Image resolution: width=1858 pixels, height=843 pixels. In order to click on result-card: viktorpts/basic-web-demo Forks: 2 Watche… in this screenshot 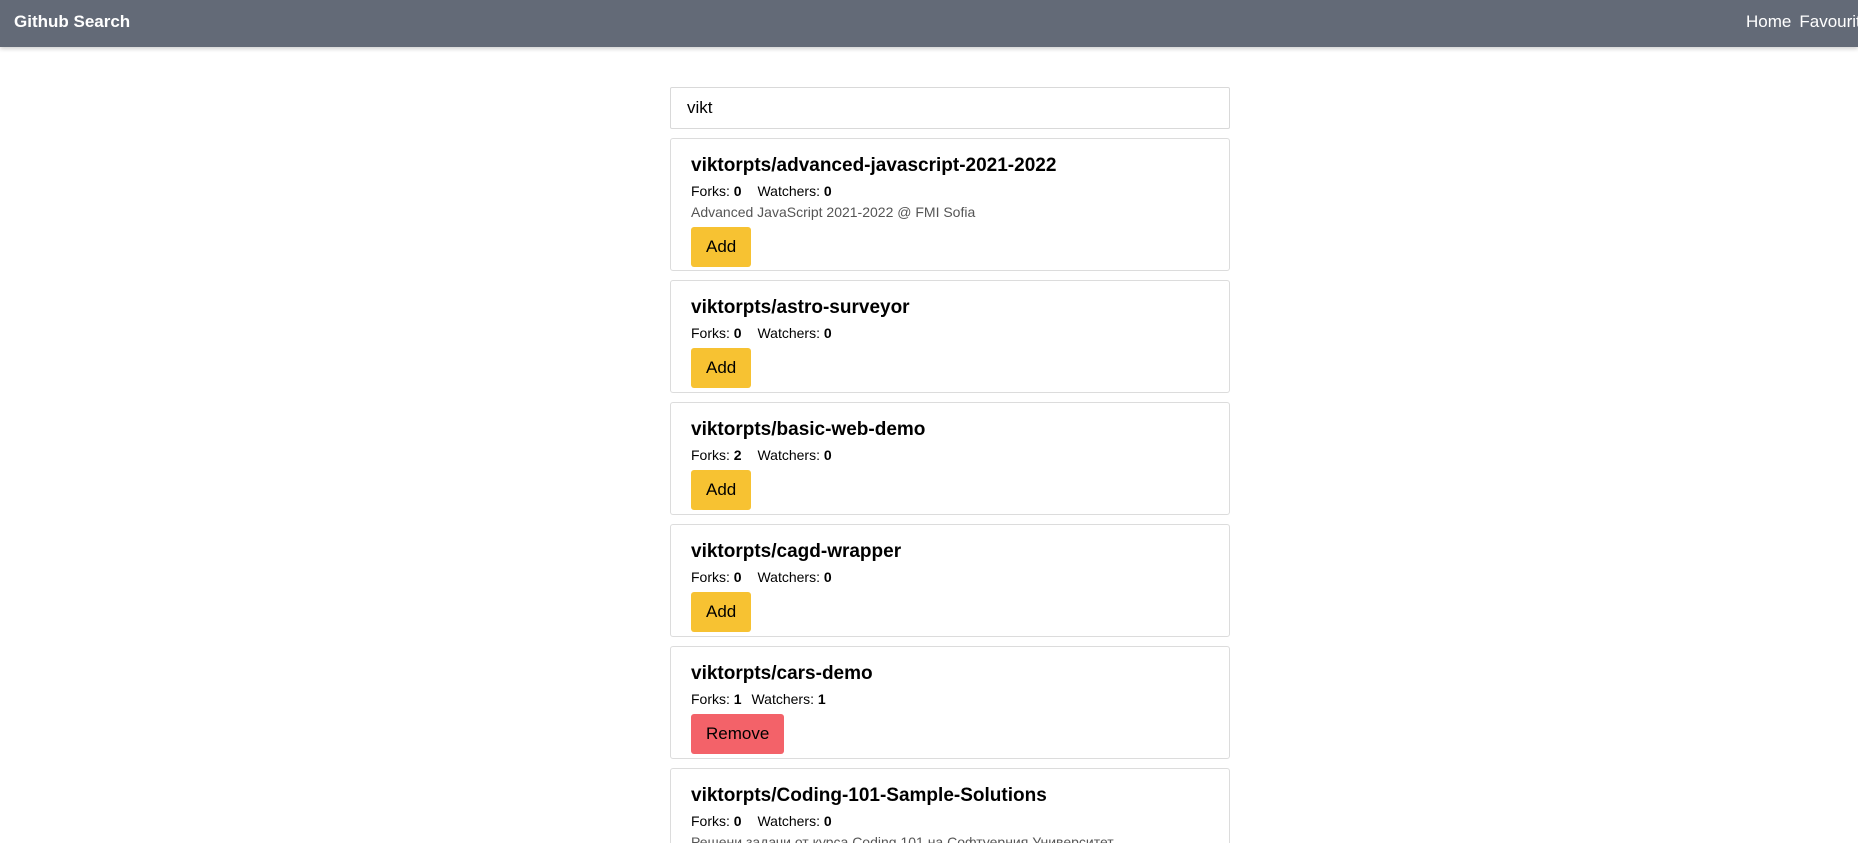, I will do `click(950, 458)`.